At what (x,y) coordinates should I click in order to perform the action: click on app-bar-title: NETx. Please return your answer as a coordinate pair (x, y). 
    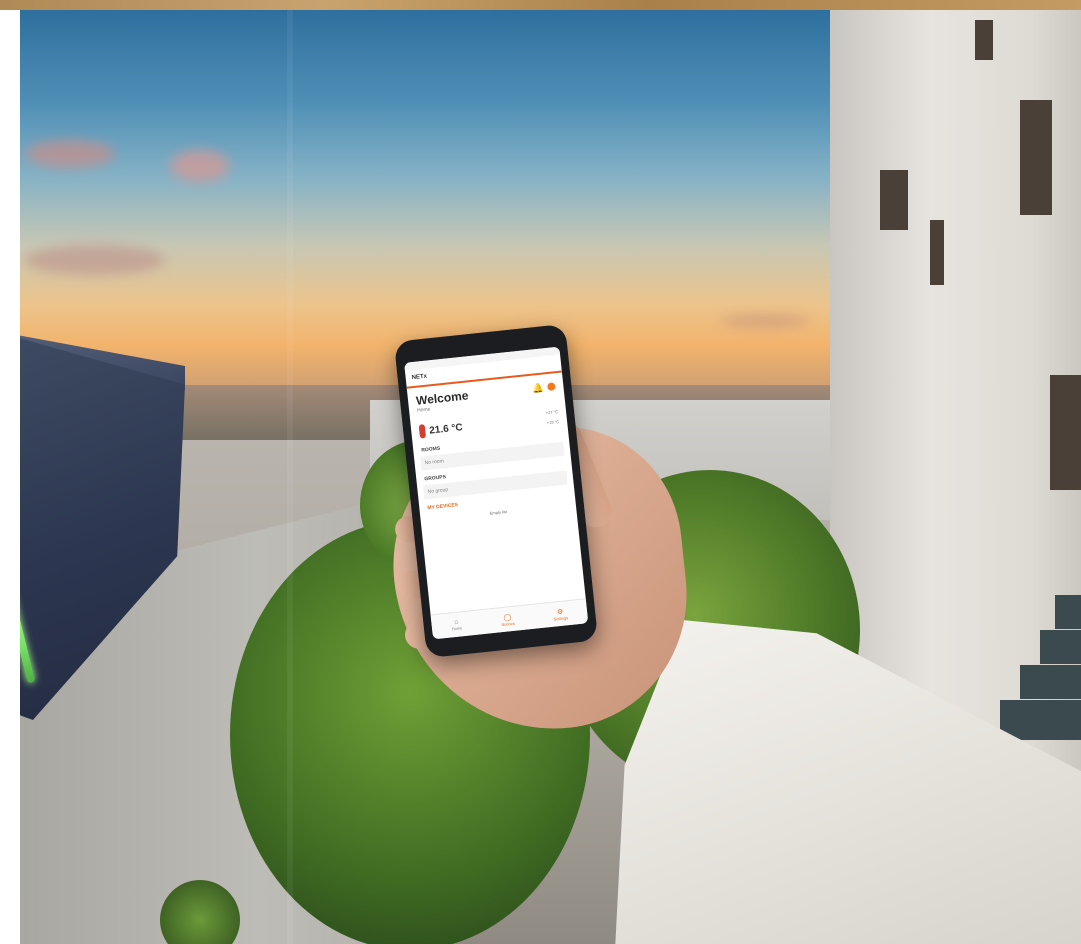
    Looking at the image, I should click on (419, 377).